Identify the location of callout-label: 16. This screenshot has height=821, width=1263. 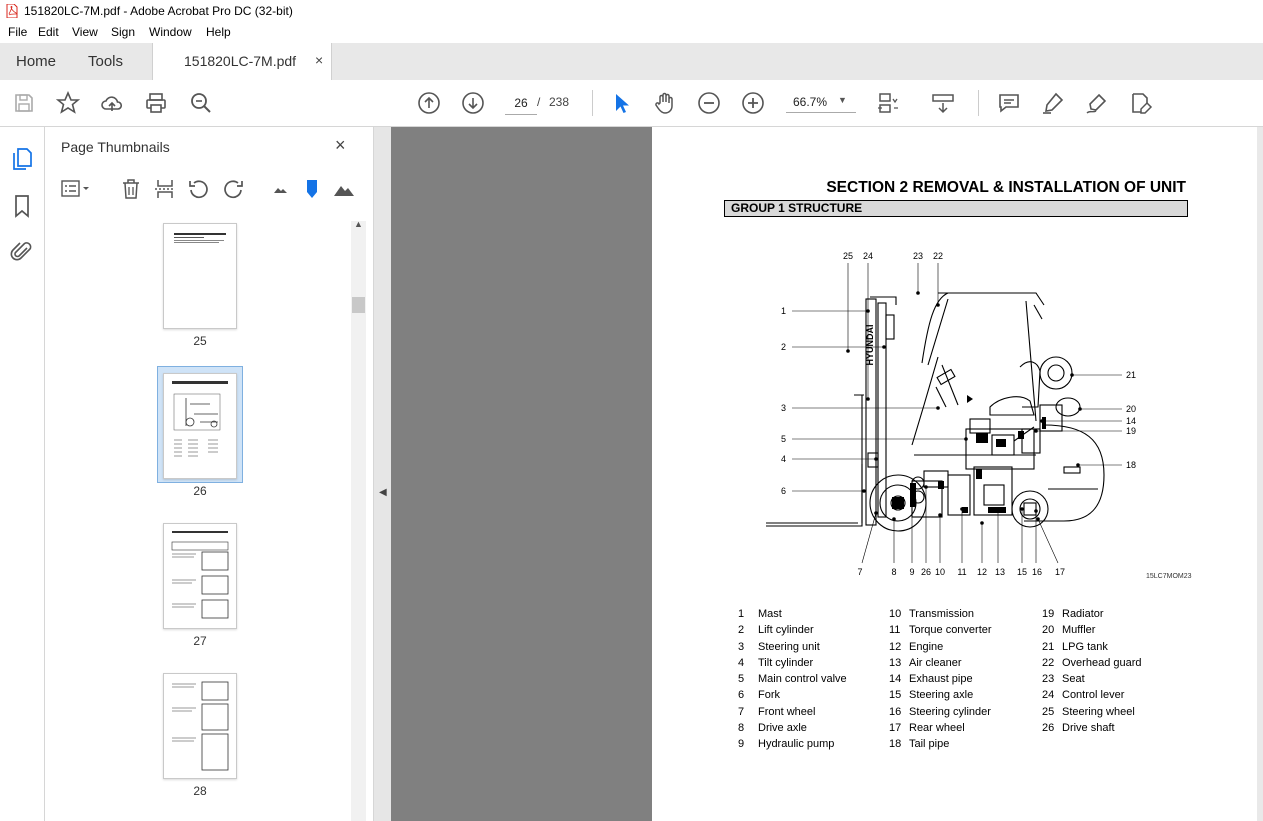
(1037, 572).